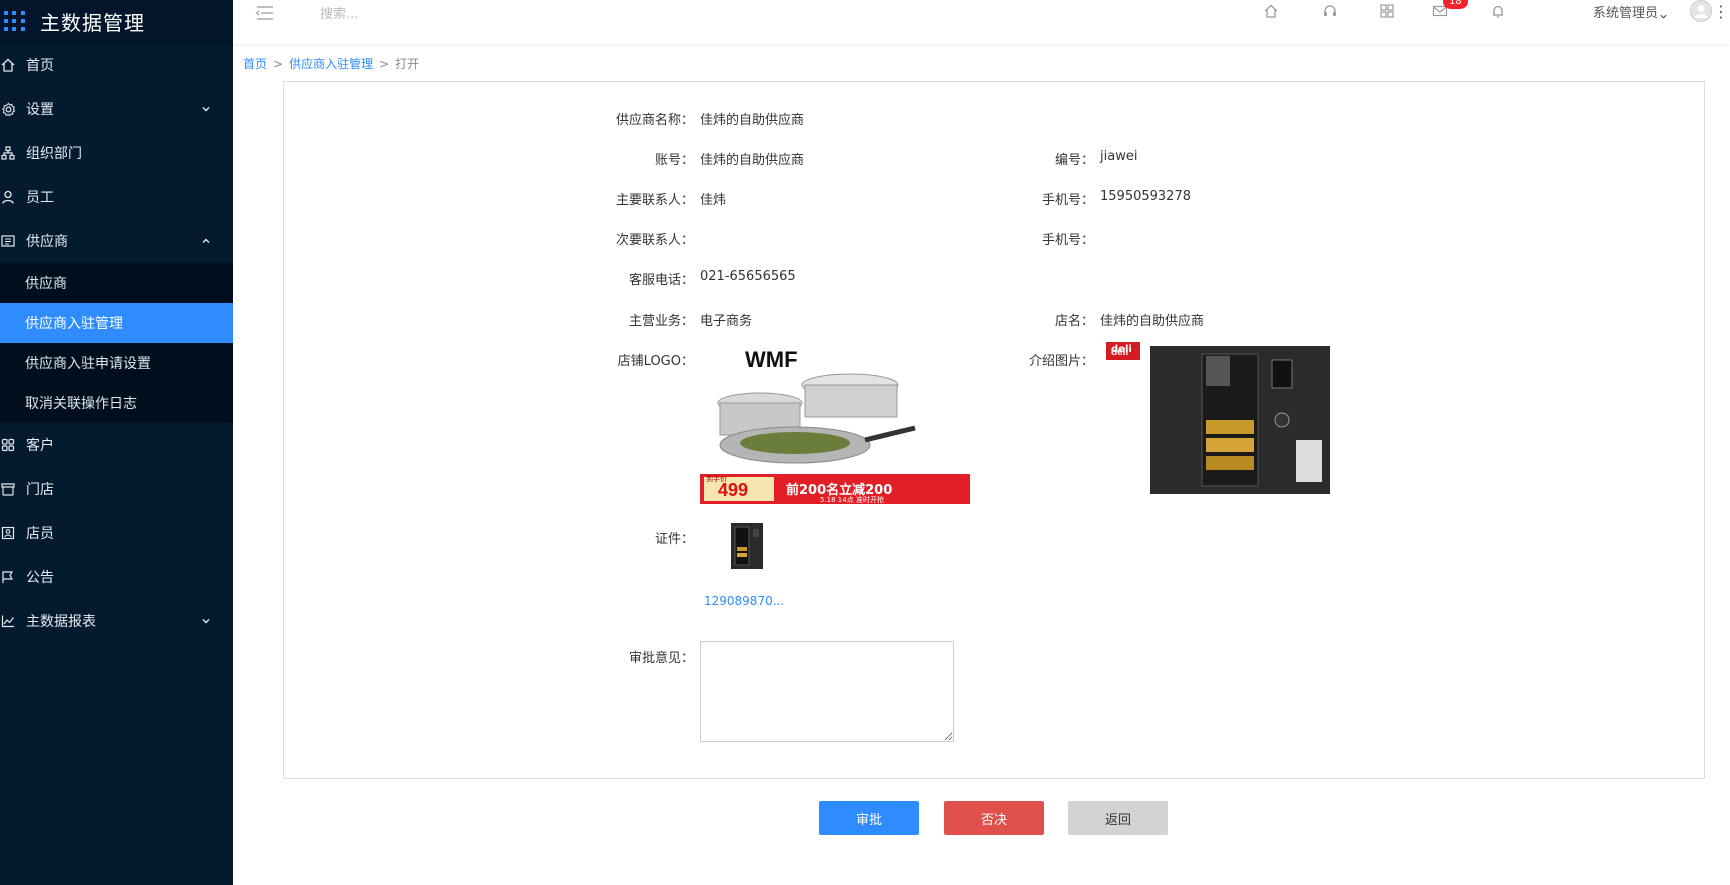 Image resolution: width=1730 pixels, height=885 pixels. Describe the element at coordinates (674, 539) in the screenshot. I see `certificate-label: 证件：` at that location.